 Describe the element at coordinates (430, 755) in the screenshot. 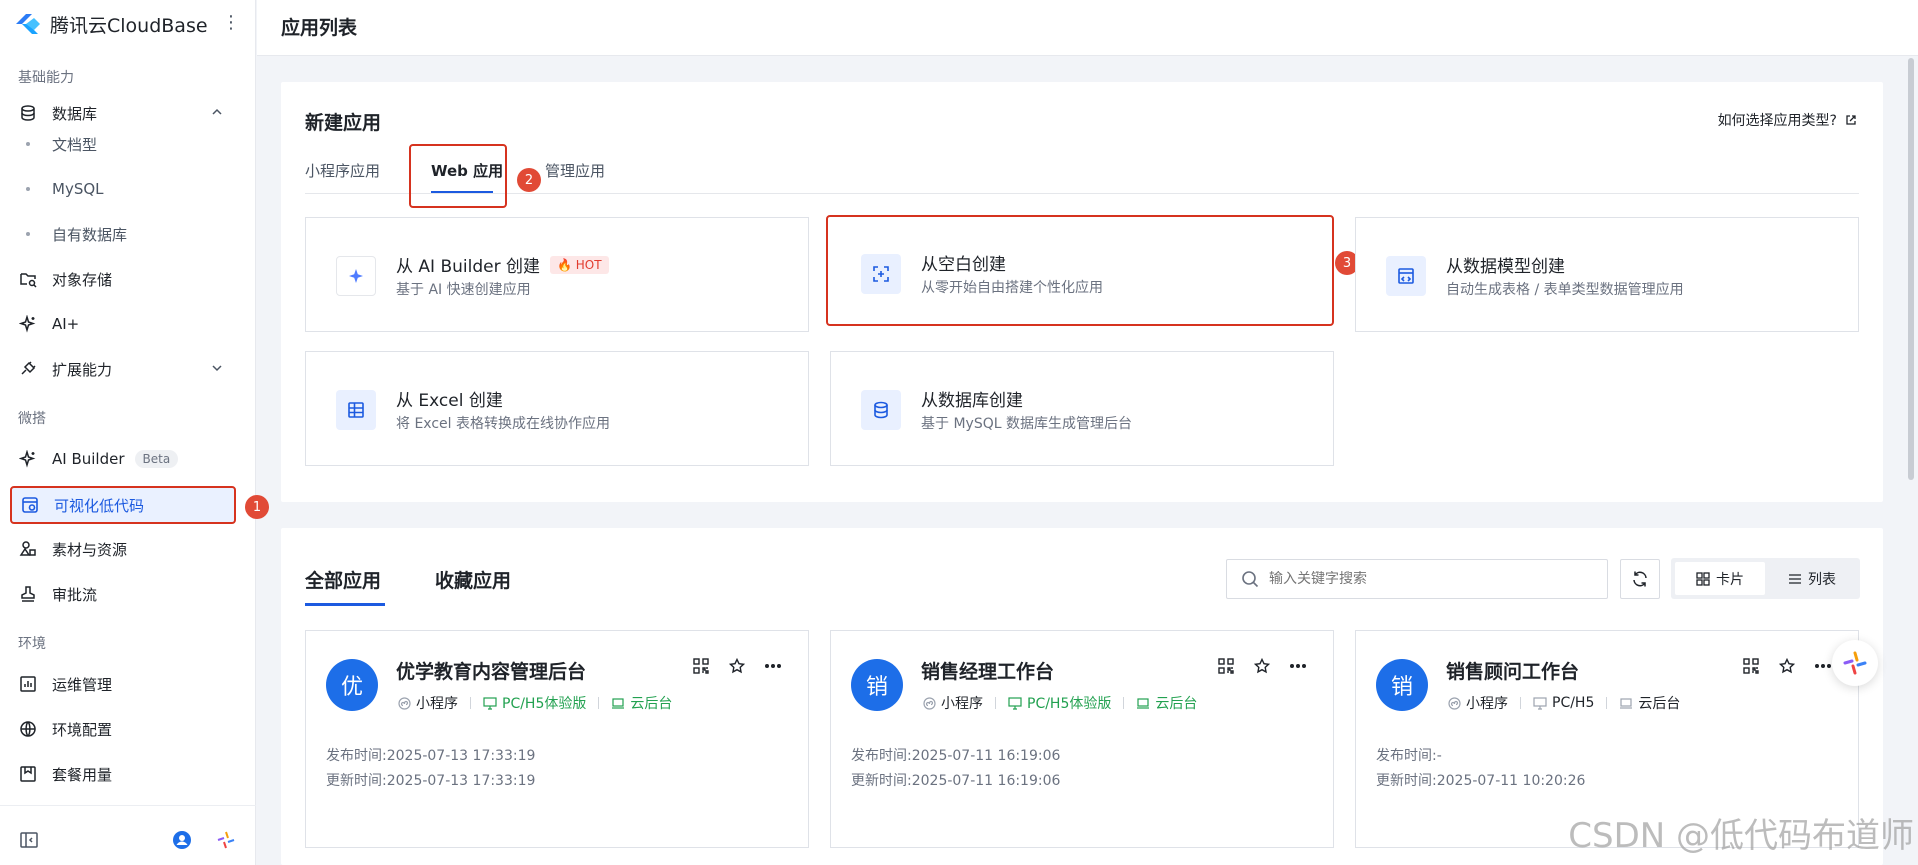

I see `published-time: 发布时间:2025-07-13 17:33:19` at that location.